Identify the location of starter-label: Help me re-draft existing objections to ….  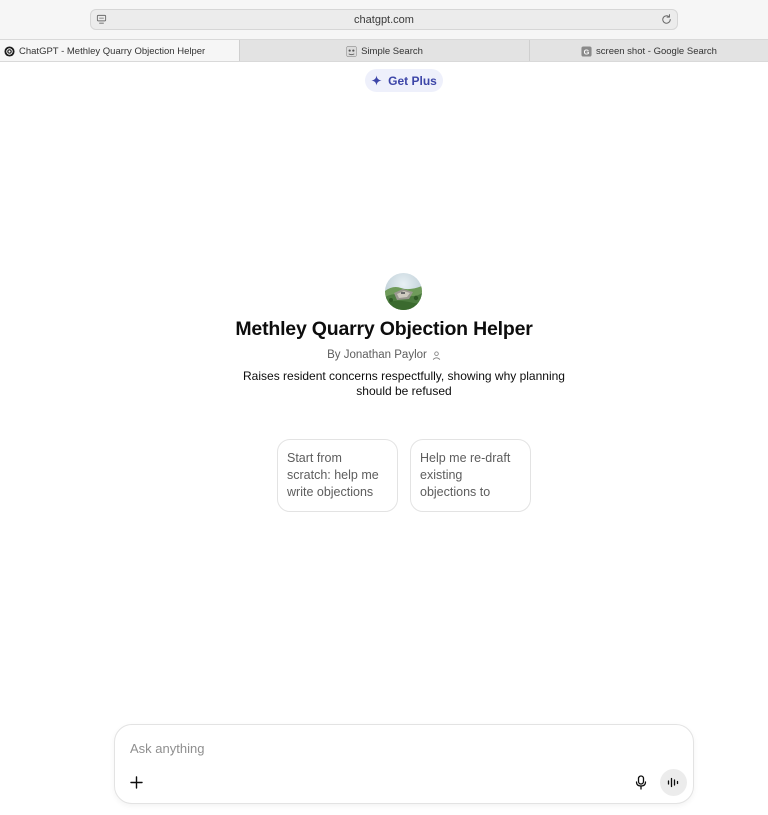
(465, 475).